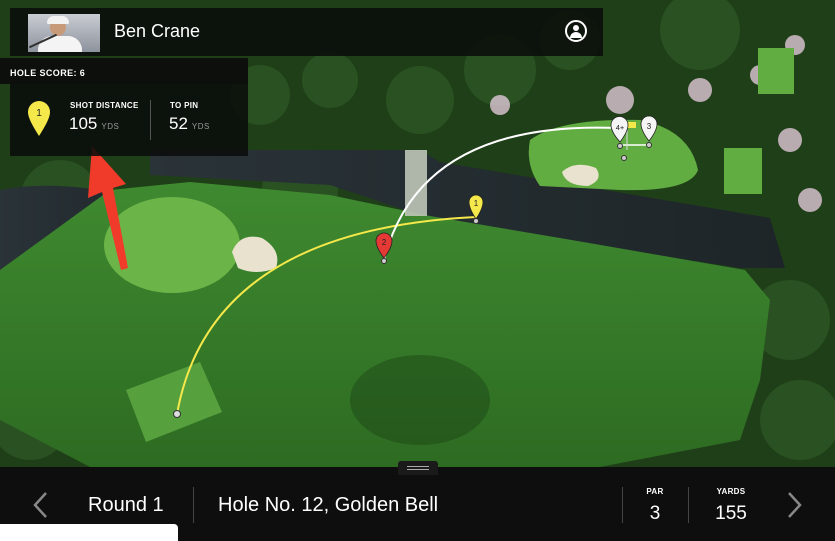 This screenshot has height=541, width=835. What do you see at coordinates (731, 491) in the screenshot?
I see `yards-label: YARDS` at bounding box center [731, 491].